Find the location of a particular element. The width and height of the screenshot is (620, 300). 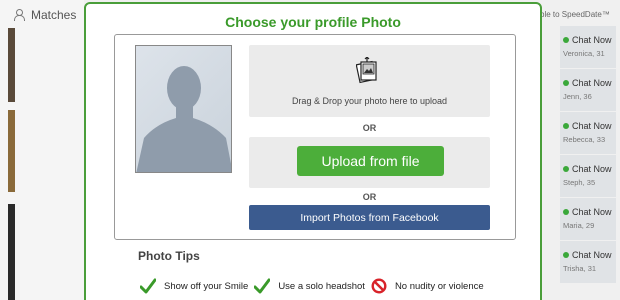

chat-list-item: Chat Now Veronica, 31 is located at coordinates (588, 47).